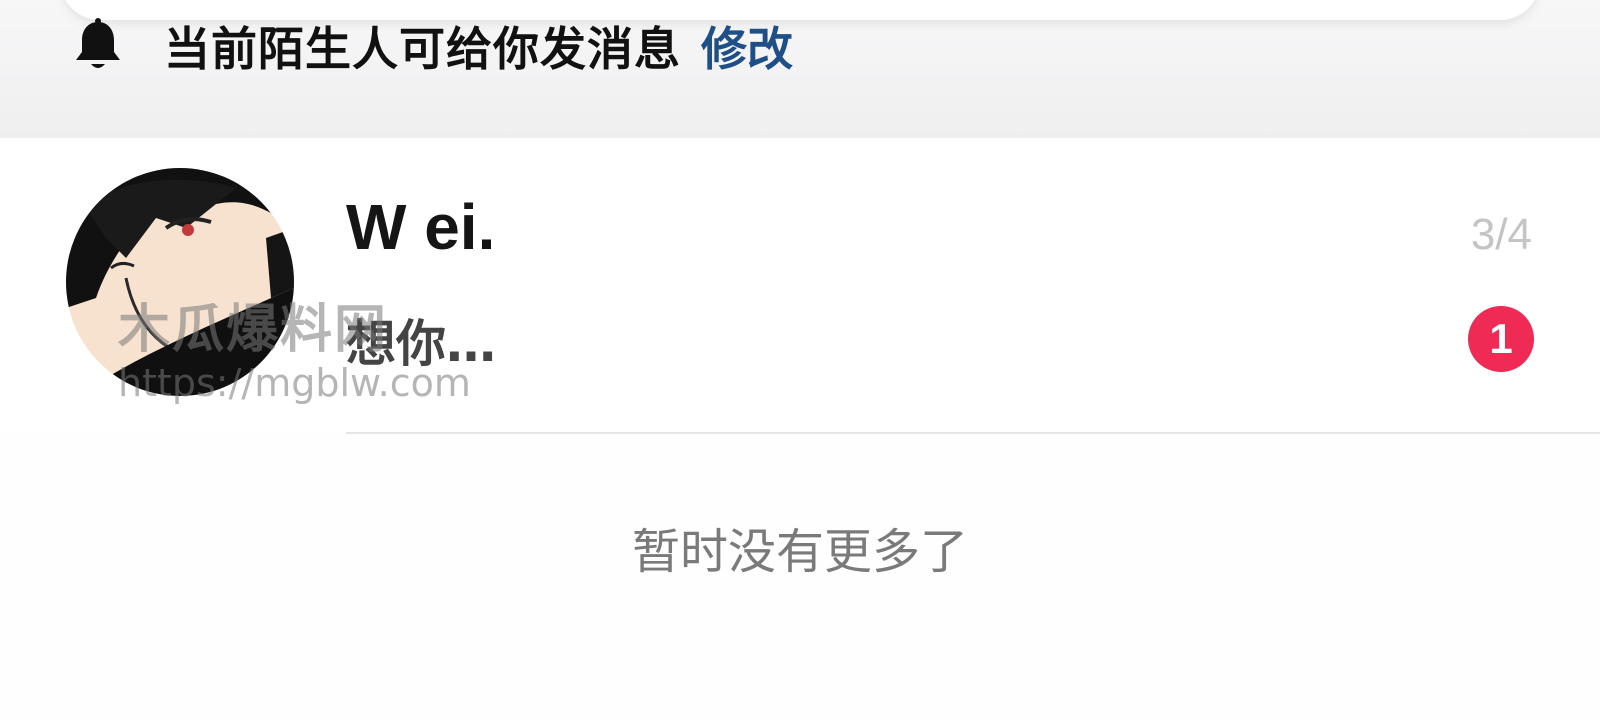 The height and width of the screenshot is (720, 1600). Describe the element at coordinates (747, 46) in the screenshot. I see `modify-link: 修改` at that location.